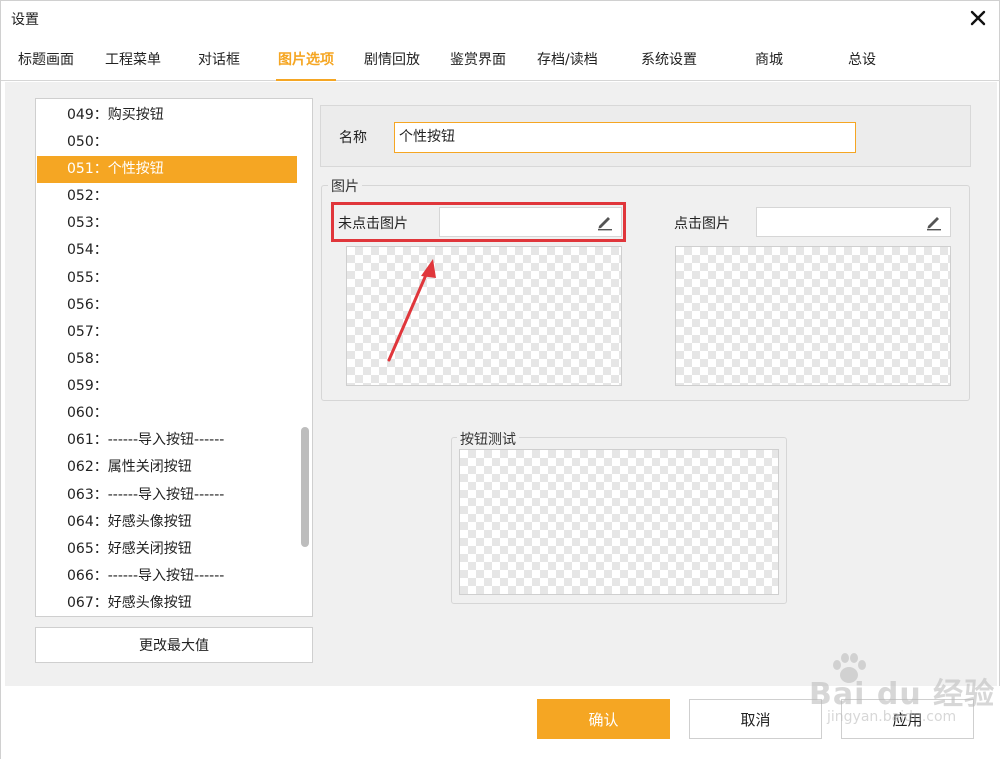 The height and width of the screenshot is (759, 1000). Describe the element at coordinates (167, 495) in the screenshot. I see `list-item: 063：------导入按钮------` at that location.